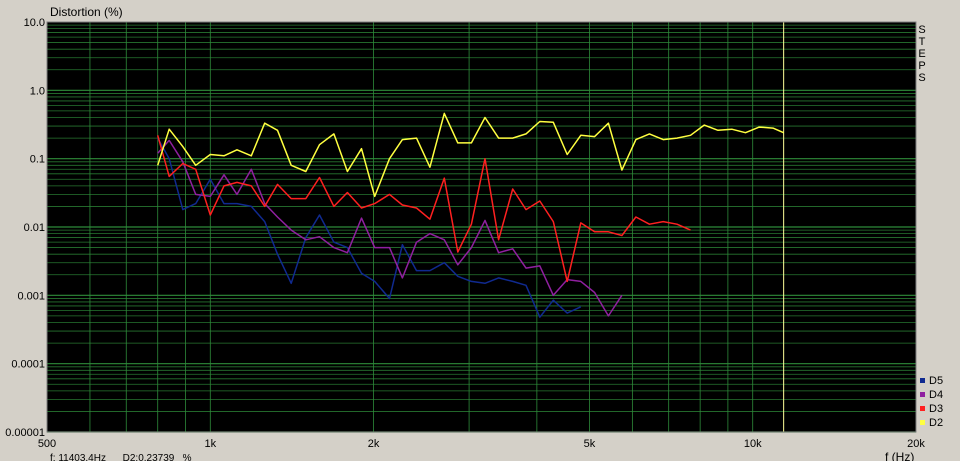 The image size is (960, 461). I want to click on legend-label-d5: D5, so click(936, 381).